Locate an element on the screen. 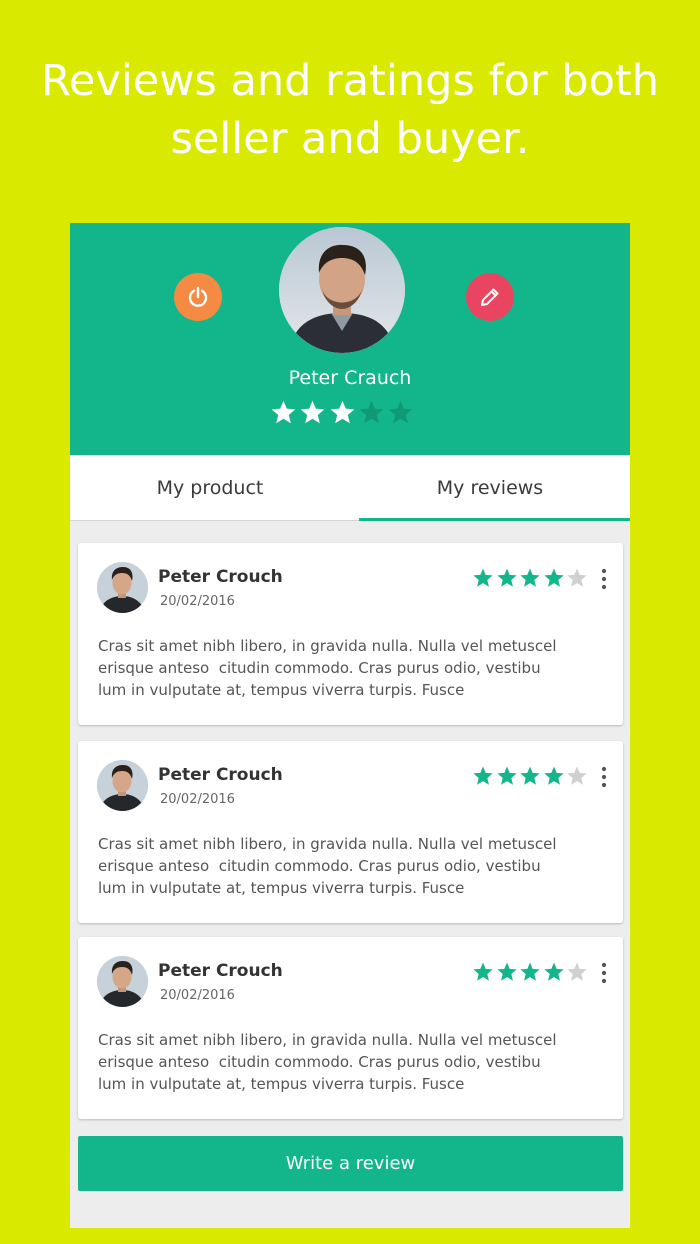 Image resolution: width=700 pixels, height=1244 pixels. write-review-button: Write a review is located at coordinates (350, 1163).